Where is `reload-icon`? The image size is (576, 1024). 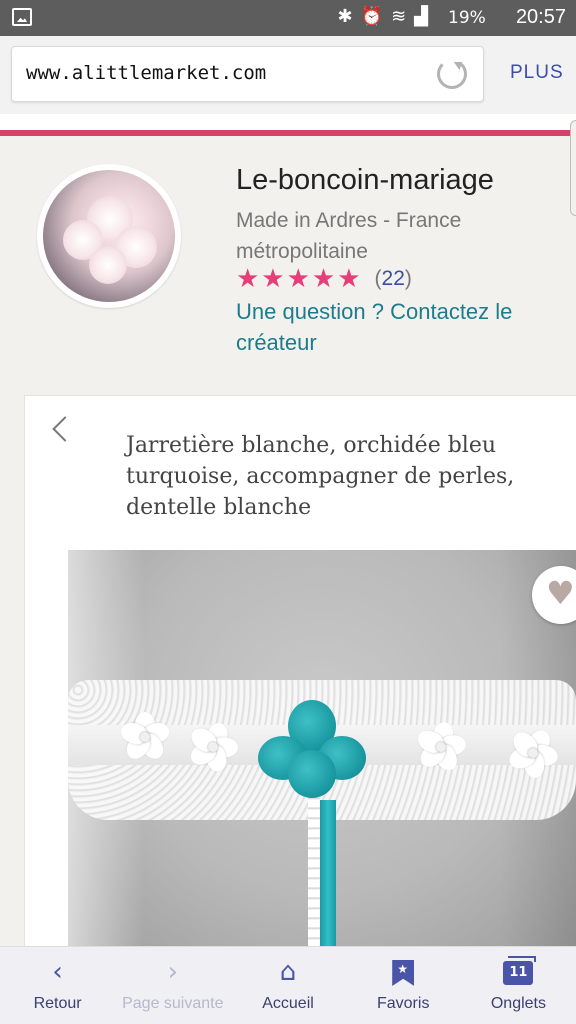 reload-icon is located at coordinates (452, 74).